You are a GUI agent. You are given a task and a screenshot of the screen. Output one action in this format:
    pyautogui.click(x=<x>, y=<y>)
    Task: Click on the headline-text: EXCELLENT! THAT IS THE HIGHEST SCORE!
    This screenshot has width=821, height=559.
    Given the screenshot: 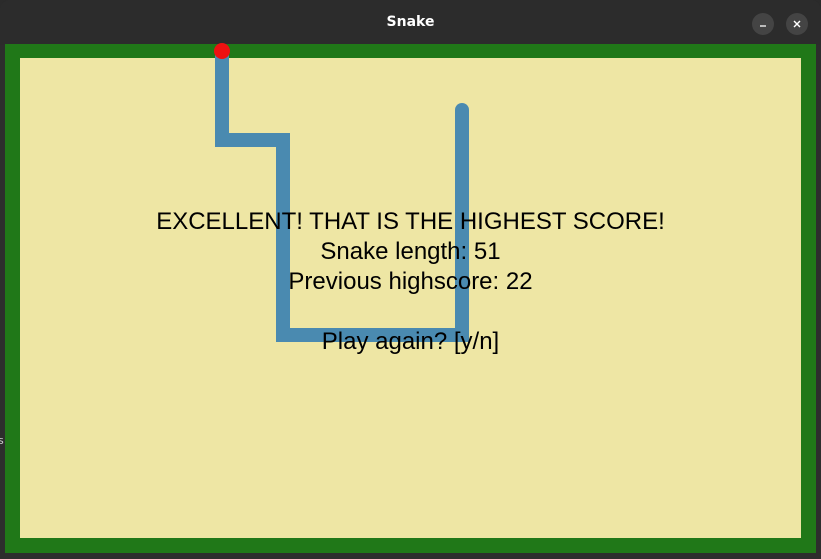 What is the action you would take?
    pyautogui.click(x=410, y=221)
    